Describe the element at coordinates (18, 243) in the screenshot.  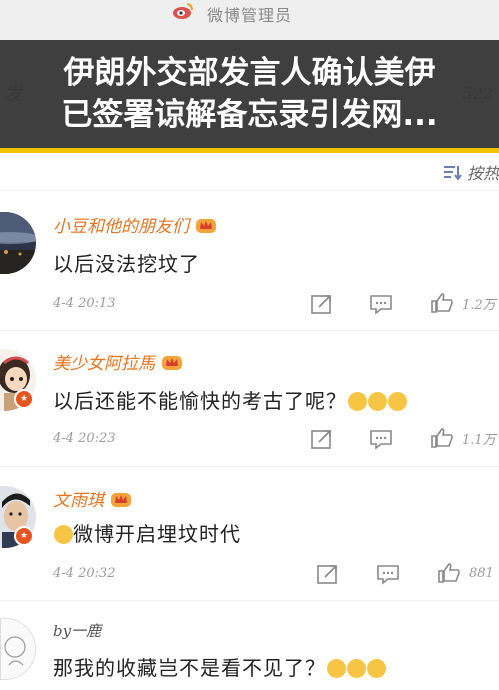
I see `night-sky-avatar` at that location.